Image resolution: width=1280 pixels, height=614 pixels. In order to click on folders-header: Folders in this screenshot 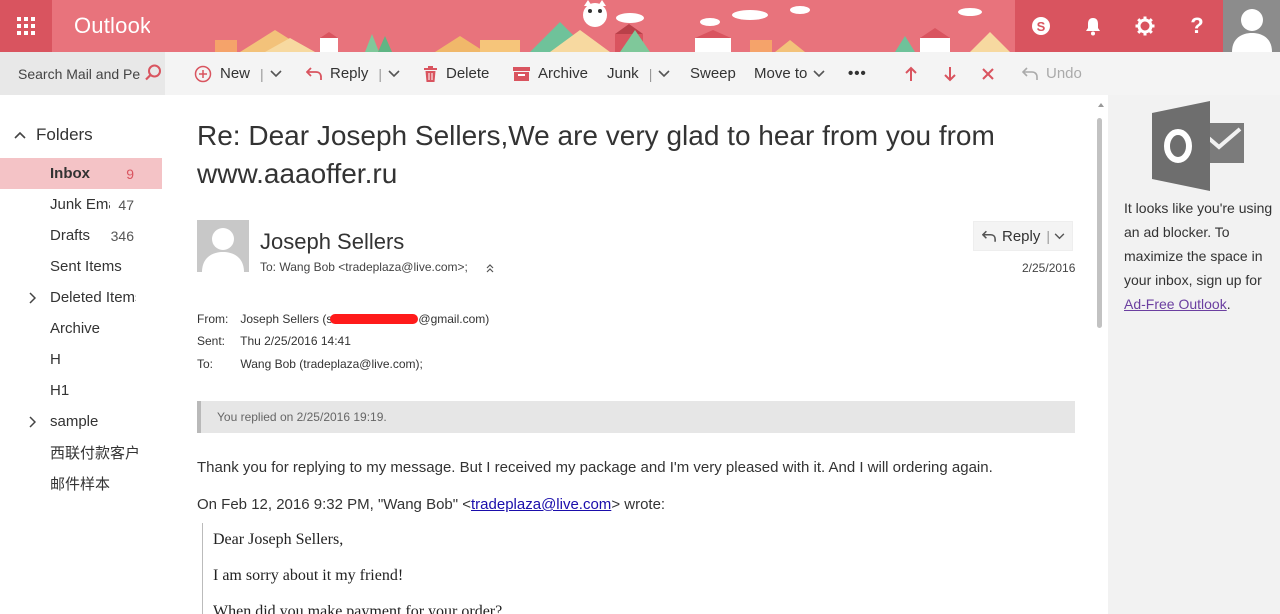, I will do `click(82, 135)`.